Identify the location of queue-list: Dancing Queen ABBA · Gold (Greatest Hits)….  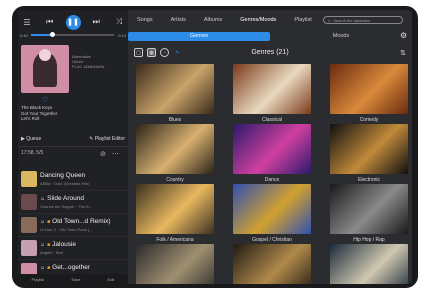
(73, 225).